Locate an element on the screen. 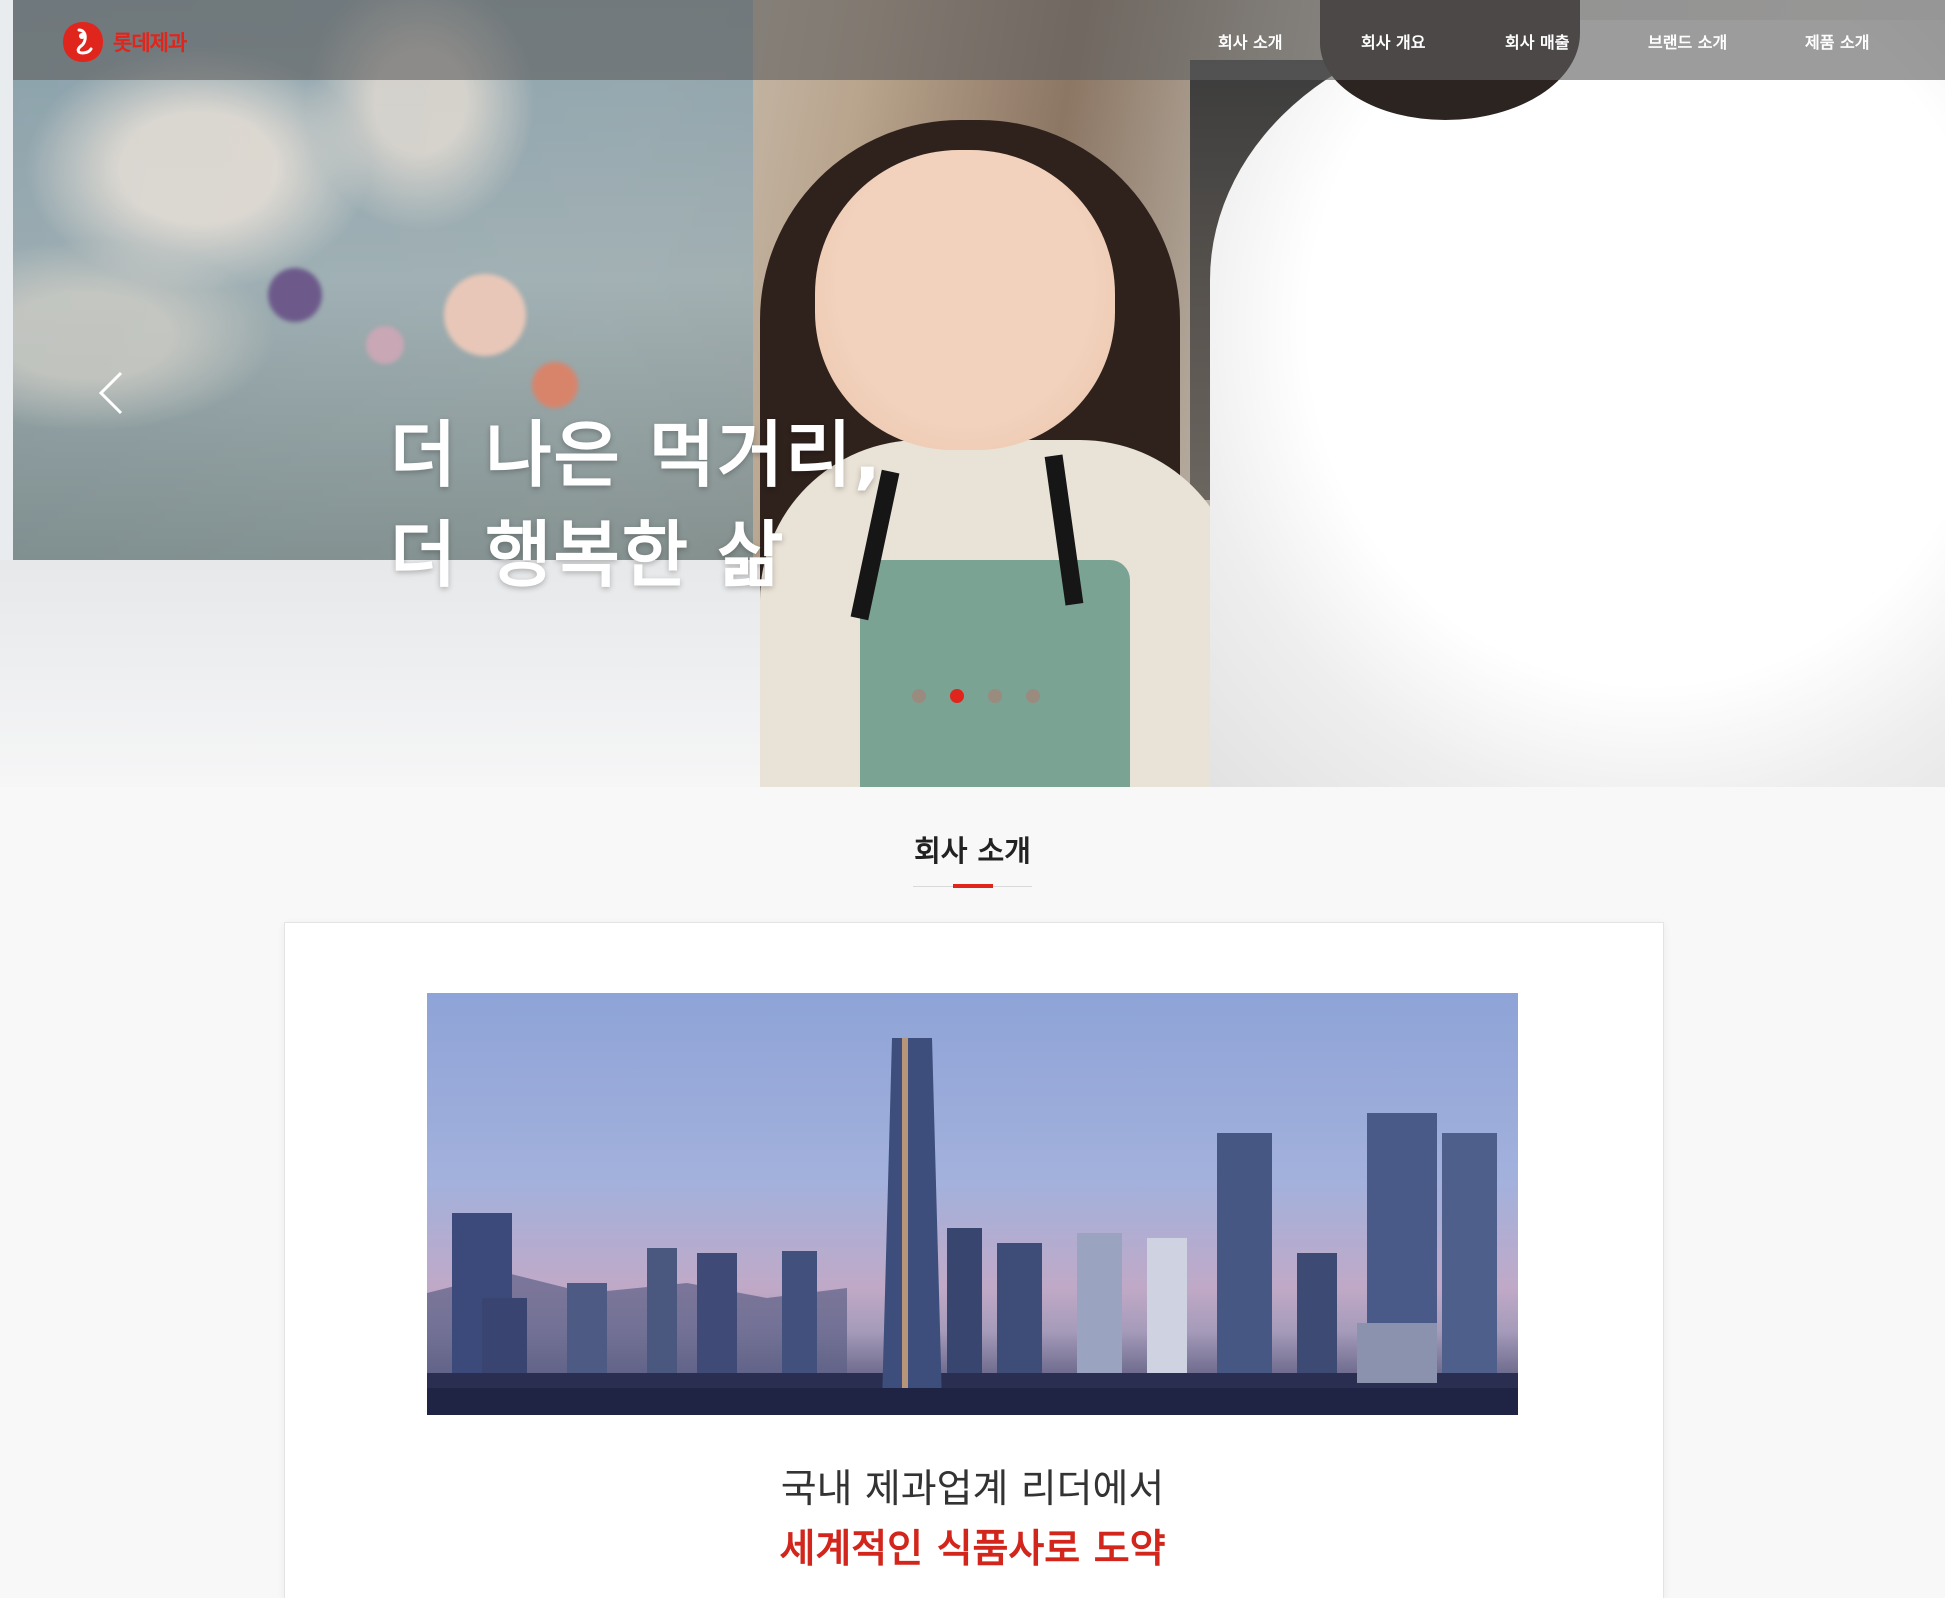  nav-item-company-sales: 회사 매출 is located at coordinates (1537, 41).